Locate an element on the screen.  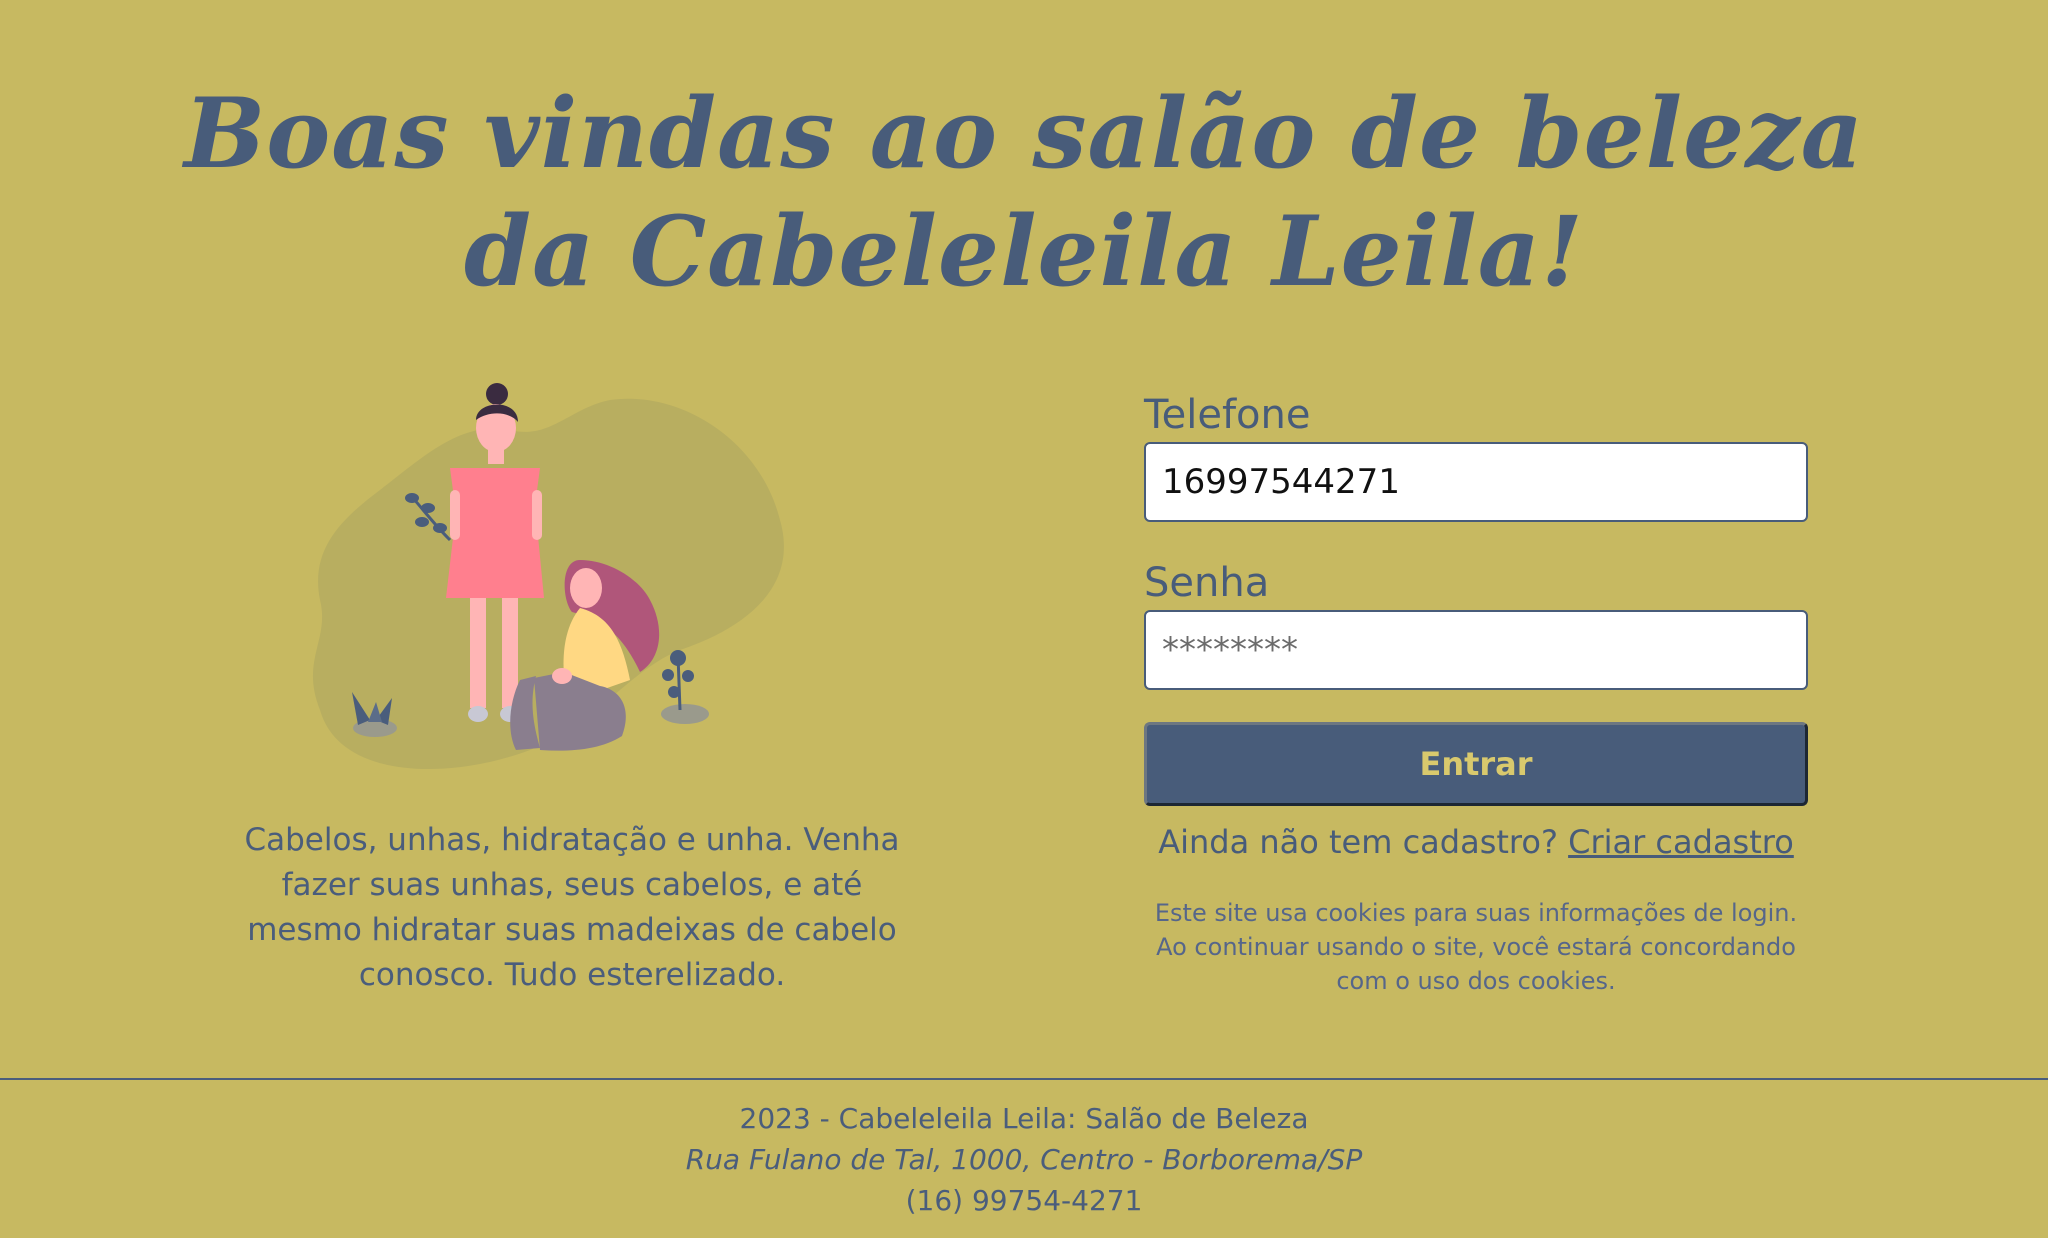
footer-divider is located at coordinates (1024, 1079).